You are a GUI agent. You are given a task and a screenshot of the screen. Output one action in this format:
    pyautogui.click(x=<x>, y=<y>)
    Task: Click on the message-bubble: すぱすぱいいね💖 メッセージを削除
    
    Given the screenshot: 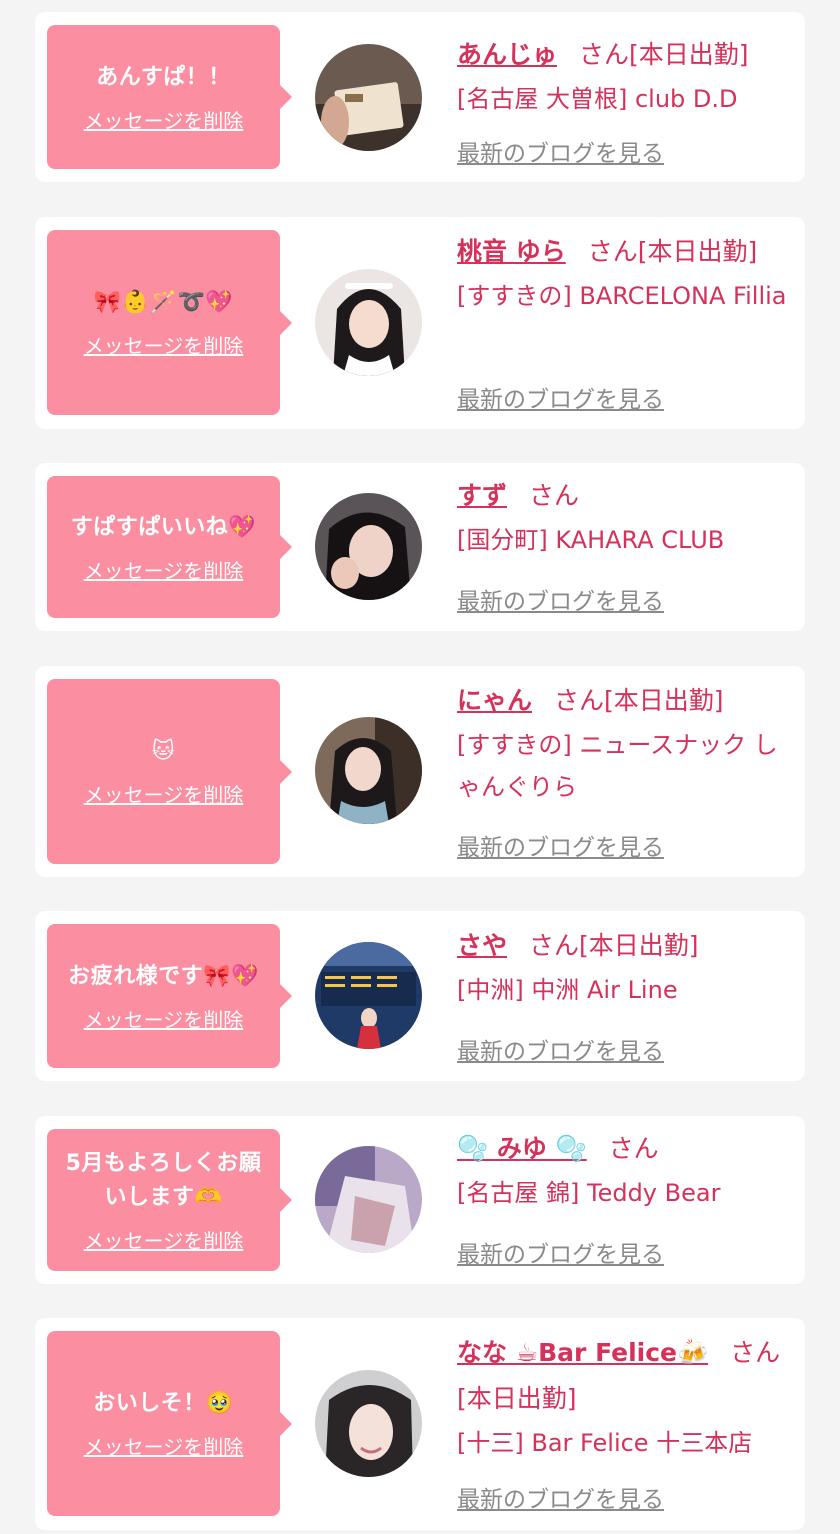 What is the action you would take?
    pyautogui.click(x=169, y=547)
    